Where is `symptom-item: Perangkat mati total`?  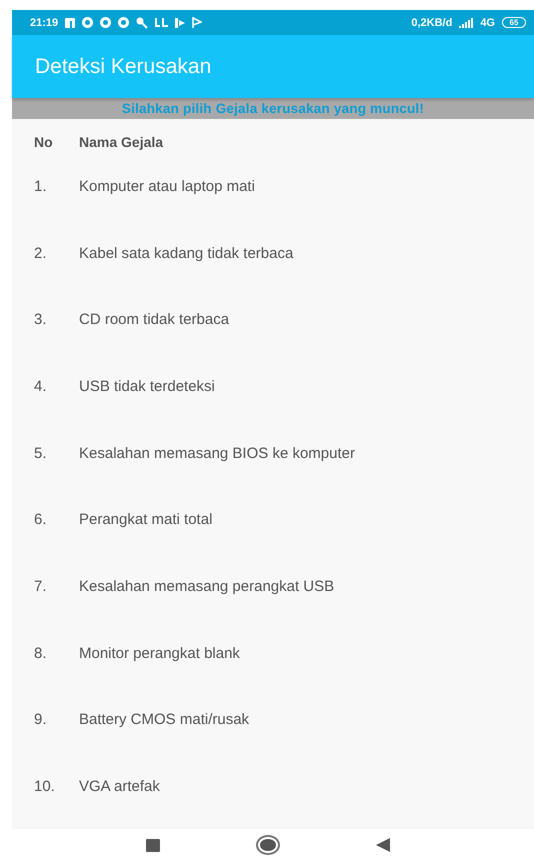
symptom-item: Perangkat mati total is located at coordinates (145, 519).